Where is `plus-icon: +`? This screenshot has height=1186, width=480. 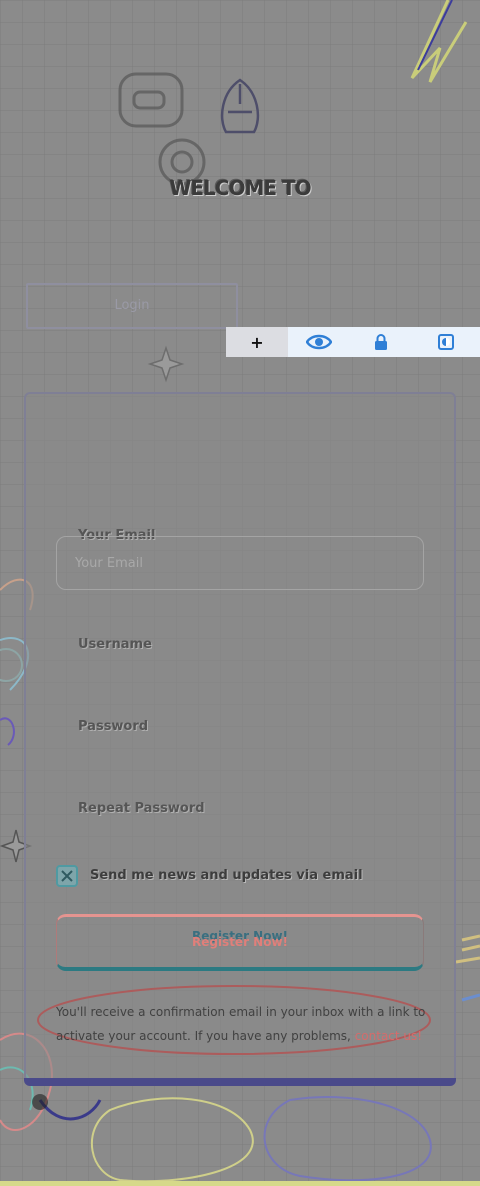
plus-icon: + is located at coordinates (257, 342).